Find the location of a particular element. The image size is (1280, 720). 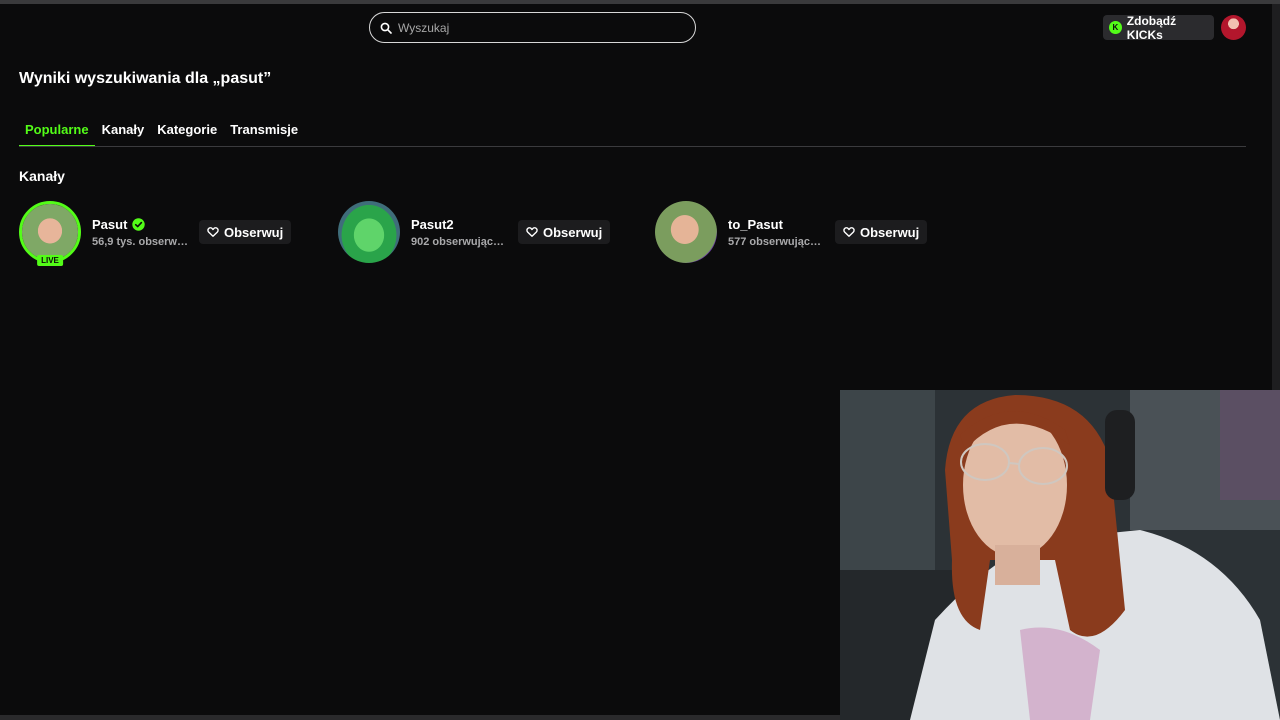

channel-info: to_Pasut 577 obserwujących is located at coordinates (776, 232).